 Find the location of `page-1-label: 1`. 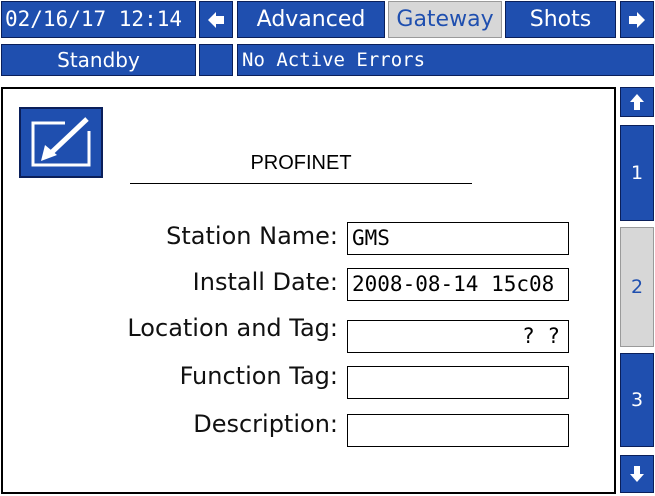

page-1-label: 1 is located at coordinates (637, 173).